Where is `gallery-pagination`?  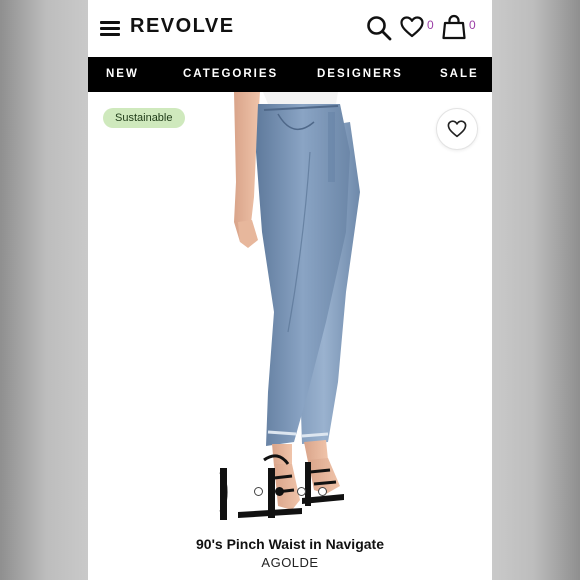
gallery-pagination is located at coordinates (290, 493).